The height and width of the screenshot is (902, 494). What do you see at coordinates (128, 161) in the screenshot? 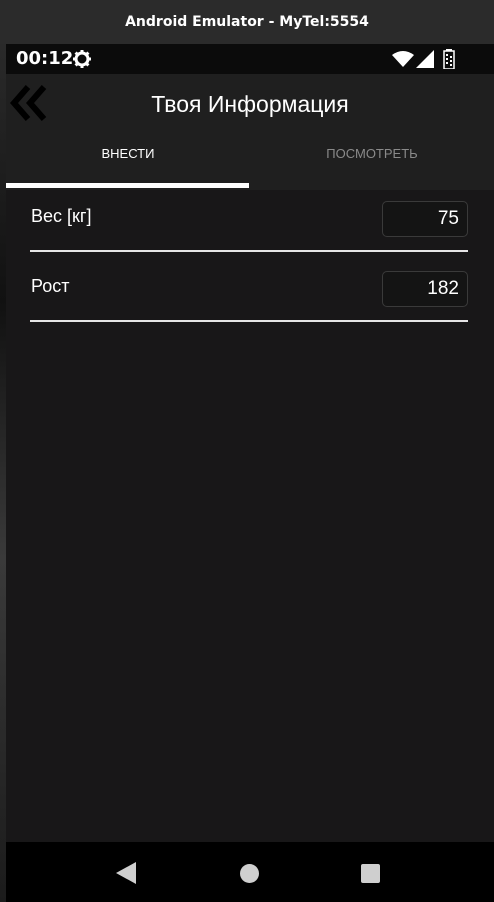
I see `tab-enter: ВНЕСТИ` at bounding box center [128, 161].